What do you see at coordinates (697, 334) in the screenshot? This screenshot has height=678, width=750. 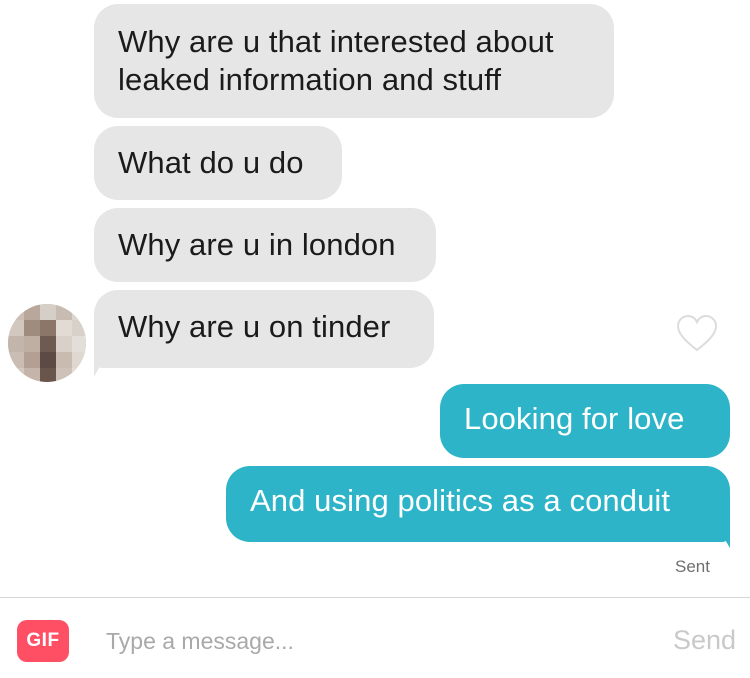 I see `heart-outline-icon` at bounding box center [697, 334].